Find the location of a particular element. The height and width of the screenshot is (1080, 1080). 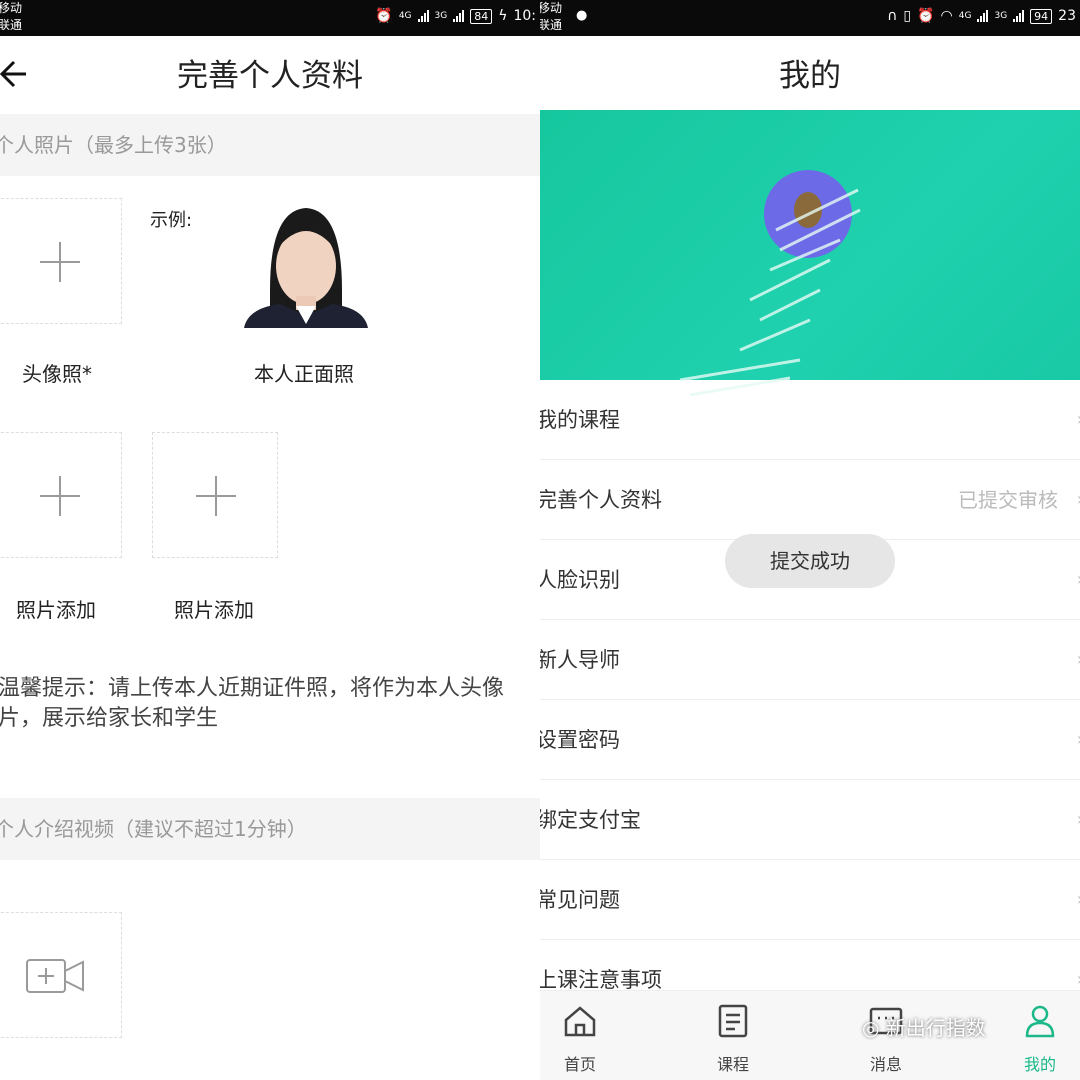

page-title: 完善个人资料 is located at coordinates (270, 76).